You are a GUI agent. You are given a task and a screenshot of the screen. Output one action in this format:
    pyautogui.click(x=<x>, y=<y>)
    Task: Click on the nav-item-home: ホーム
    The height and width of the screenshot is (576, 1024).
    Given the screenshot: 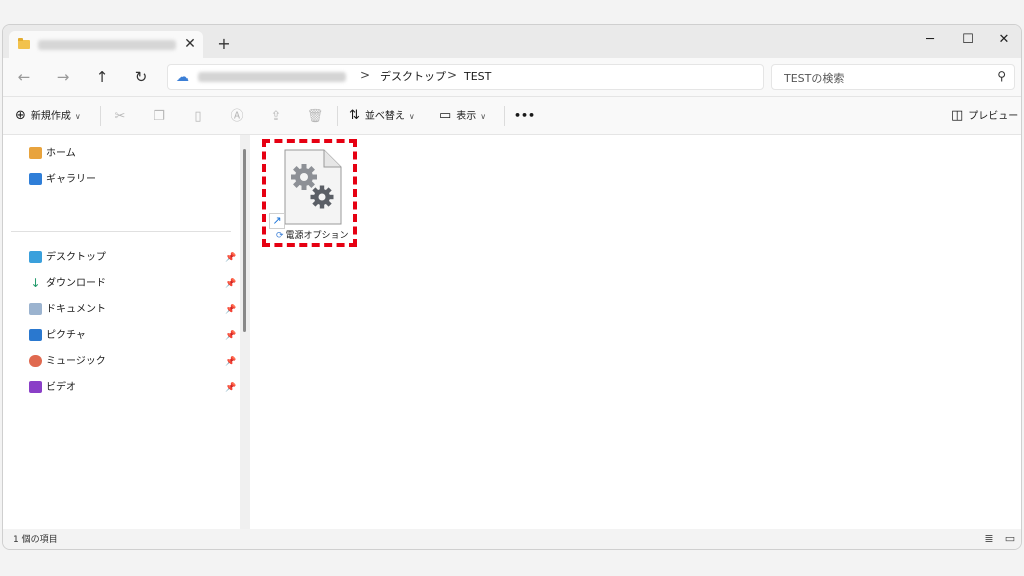 What is the action you would take?
    pyautogui.click(x=52, y=154)
    